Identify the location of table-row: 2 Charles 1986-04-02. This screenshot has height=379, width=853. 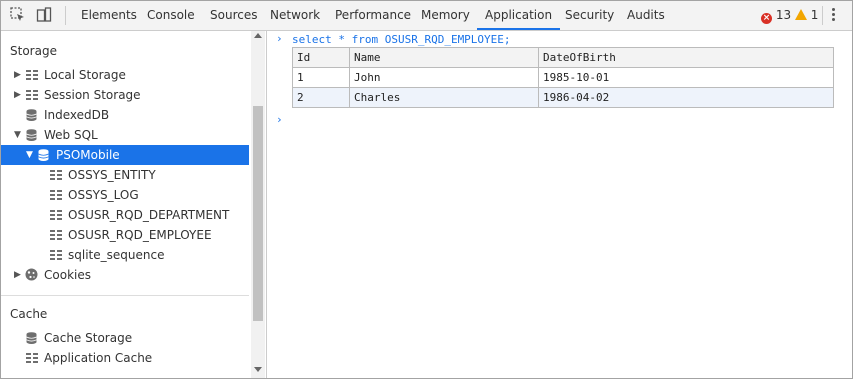
(563, 97).